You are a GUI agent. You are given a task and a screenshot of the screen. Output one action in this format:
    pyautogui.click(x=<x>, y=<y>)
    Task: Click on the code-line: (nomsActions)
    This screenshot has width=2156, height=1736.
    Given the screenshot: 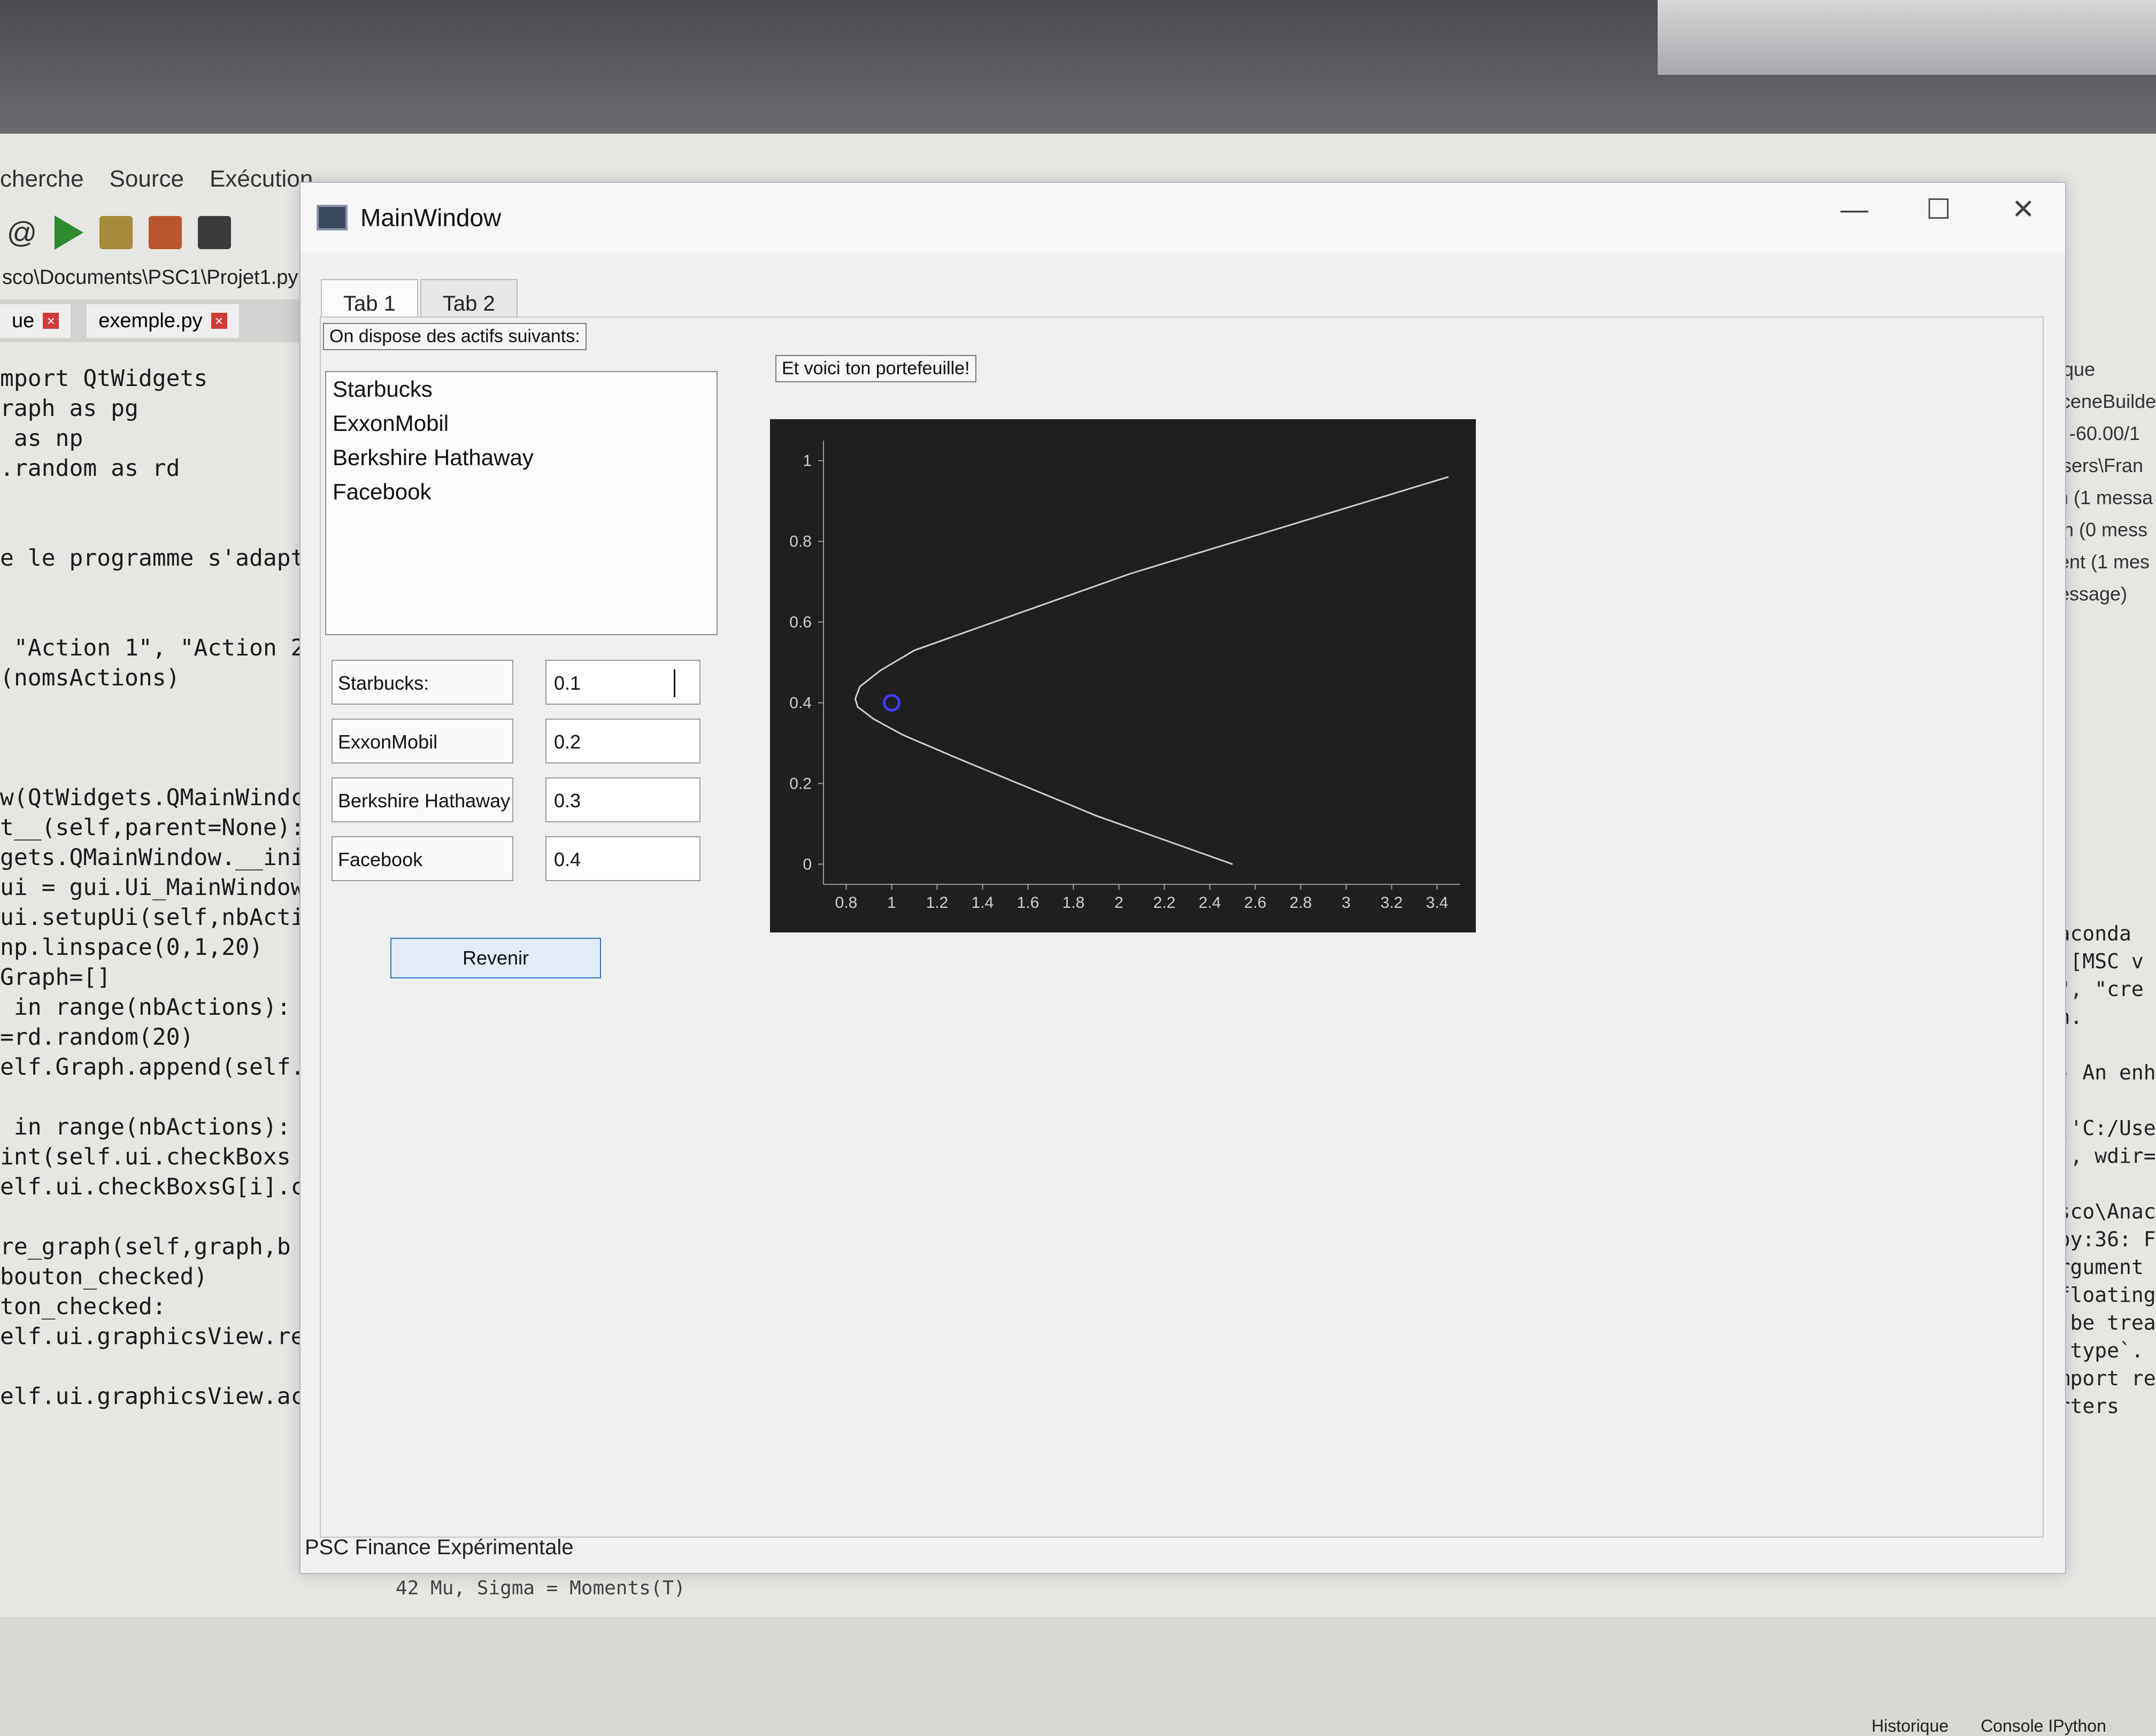 What is the action you would take?
    pyautogui.click(x=90, y=678)
    